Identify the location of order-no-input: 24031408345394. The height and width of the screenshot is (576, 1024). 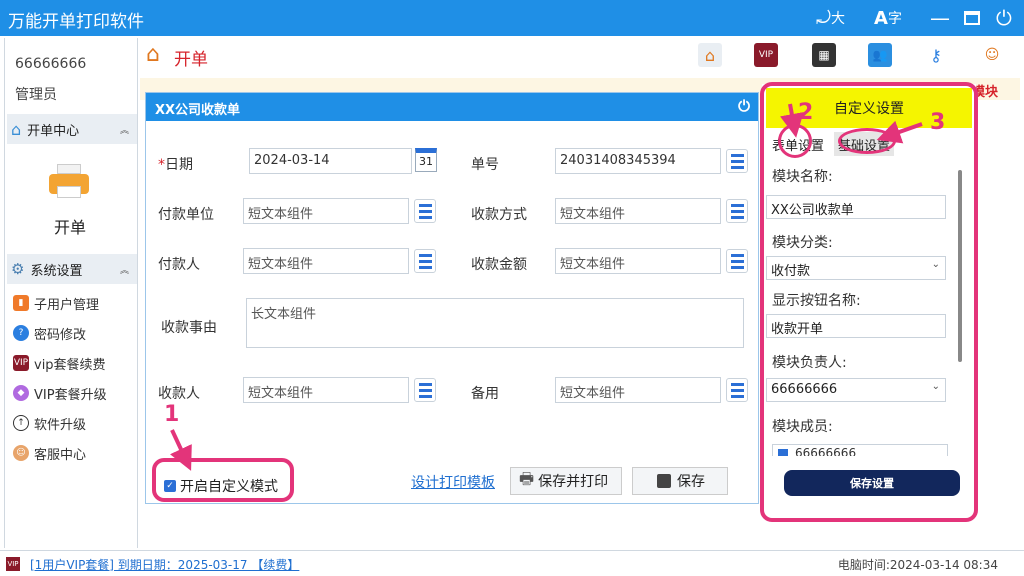
(638, 161).